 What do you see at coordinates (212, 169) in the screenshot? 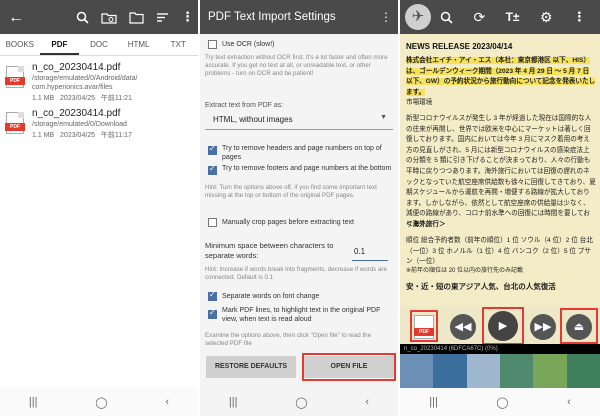
I see `remove-footers-checkbox` at bounding box center [212, 169].